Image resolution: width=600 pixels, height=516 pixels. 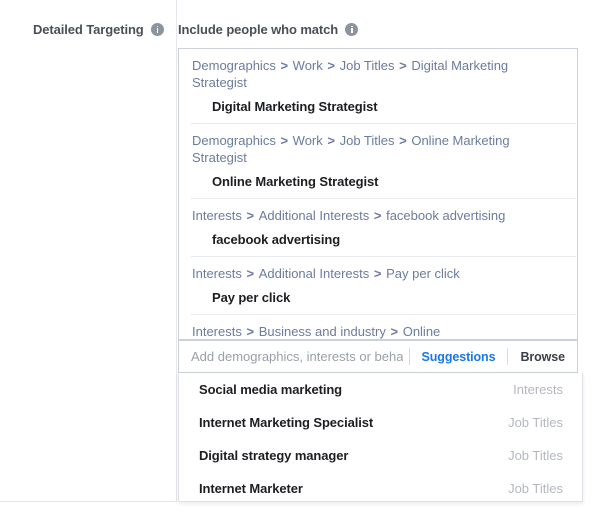 I want to click on breadcrumb-segment: facebook advertising, so click(x=446, y=215).